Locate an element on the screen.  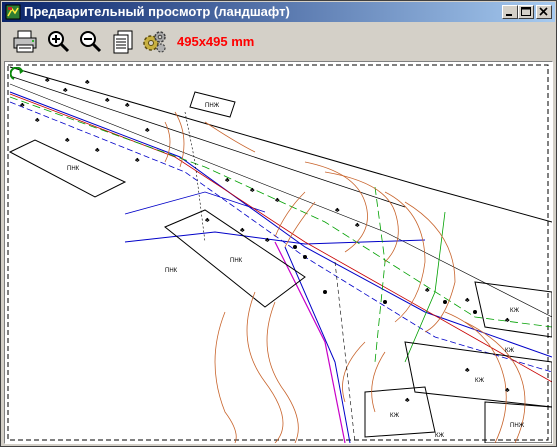
zoom-out-icon is located at coordinates (91, 42).